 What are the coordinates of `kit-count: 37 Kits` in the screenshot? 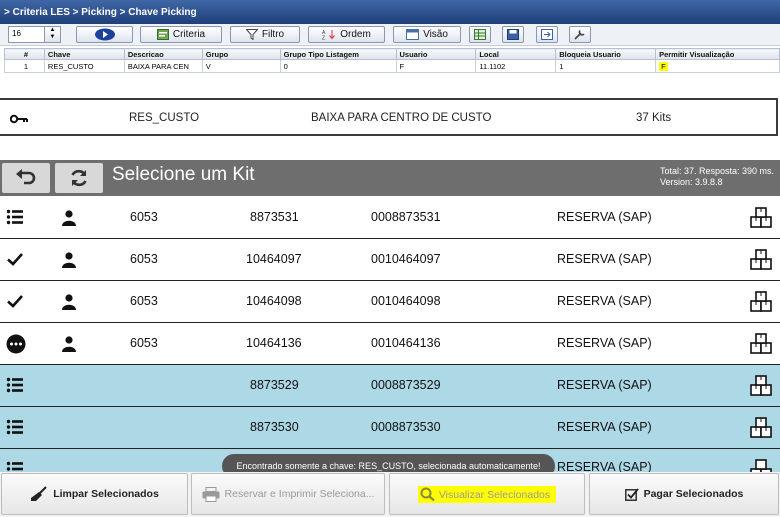 It's located at (654, 118).